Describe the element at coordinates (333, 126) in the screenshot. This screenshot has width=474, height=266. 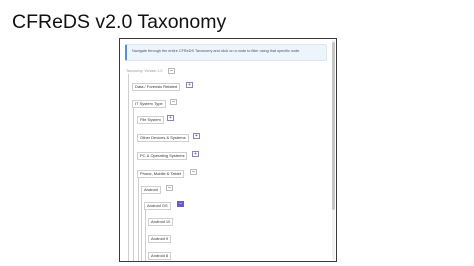
I see `scrollbar-thumb` at that location.